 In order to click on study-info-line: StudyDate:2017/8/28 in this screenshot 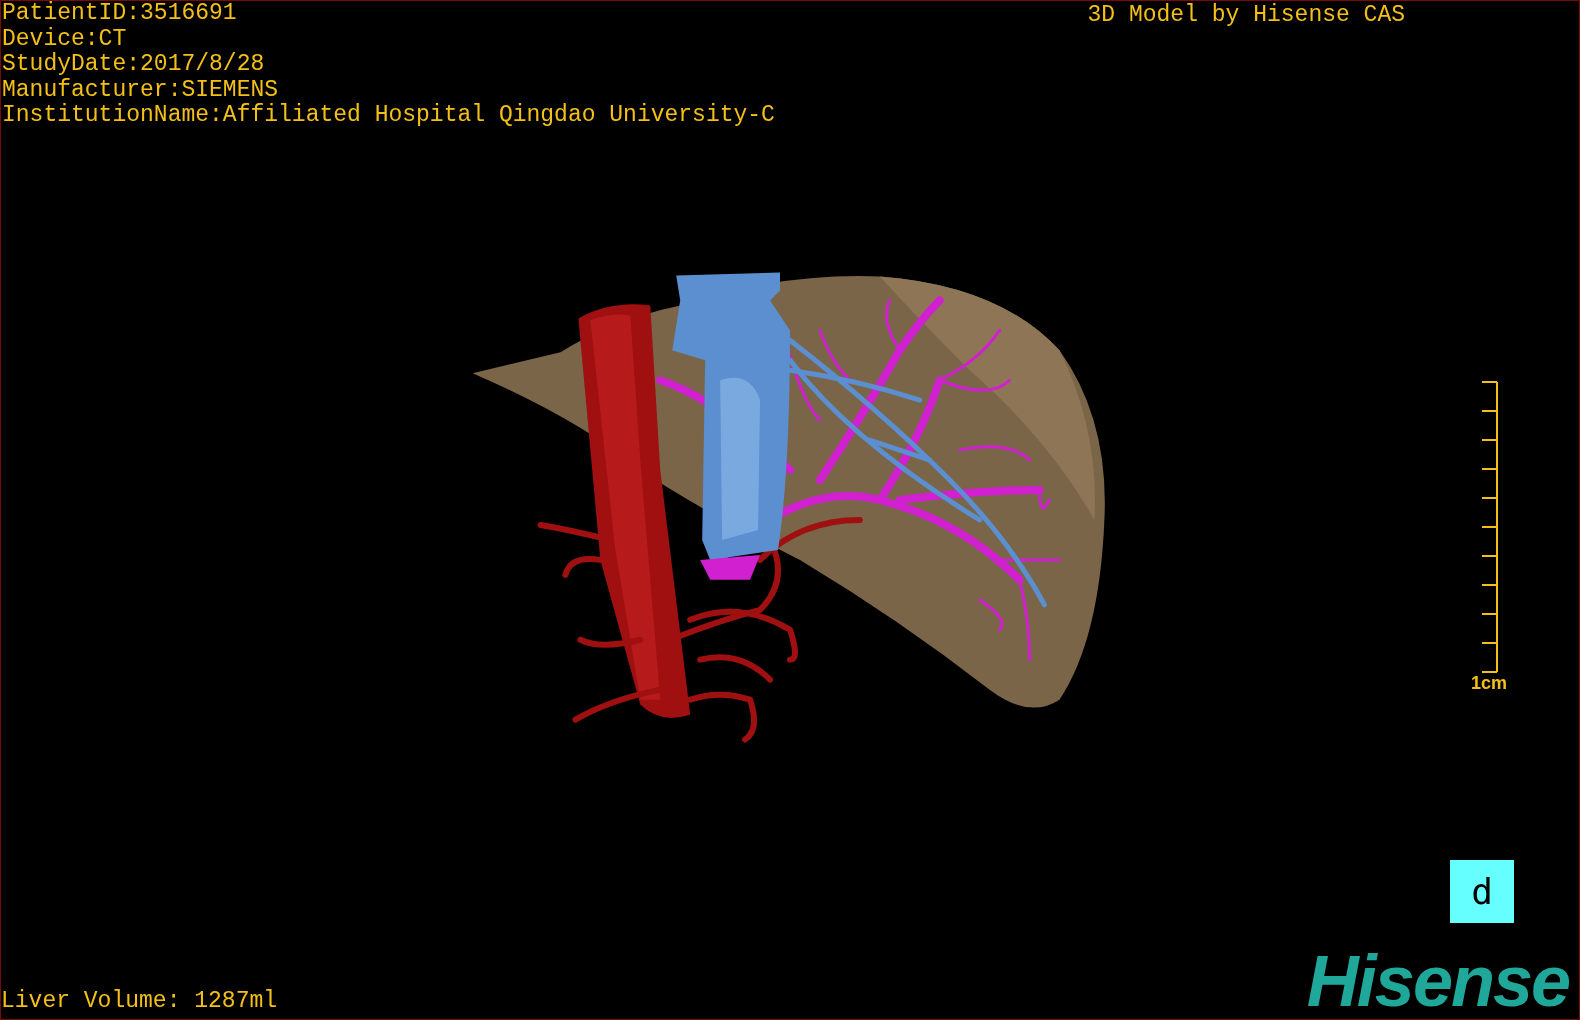, I will do `click(134, 65)`.